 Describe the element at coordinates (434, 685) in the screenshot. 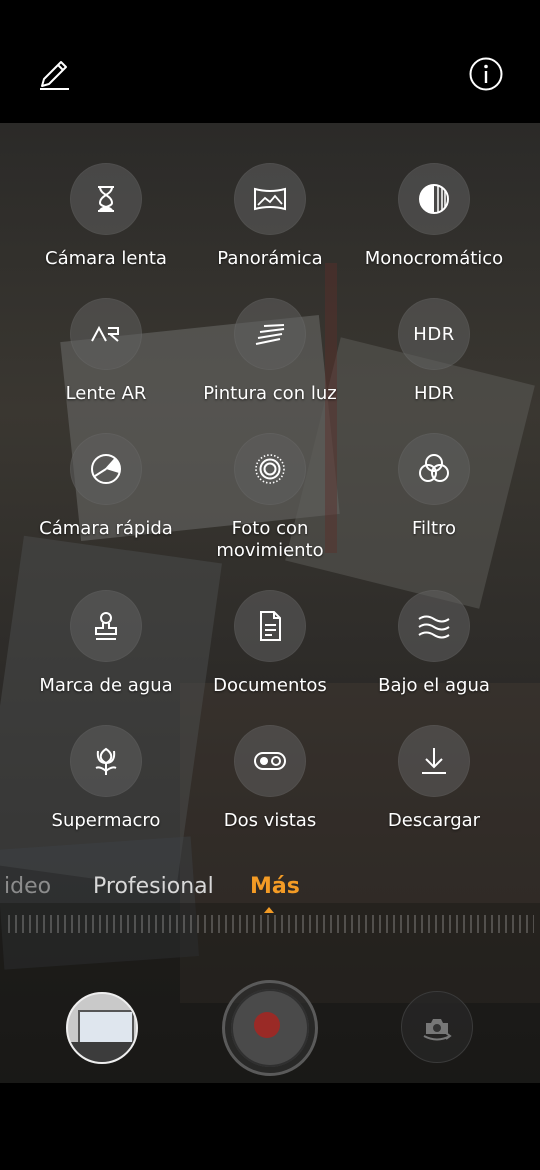

I see `mode-label: Bajo el agua` at that location.